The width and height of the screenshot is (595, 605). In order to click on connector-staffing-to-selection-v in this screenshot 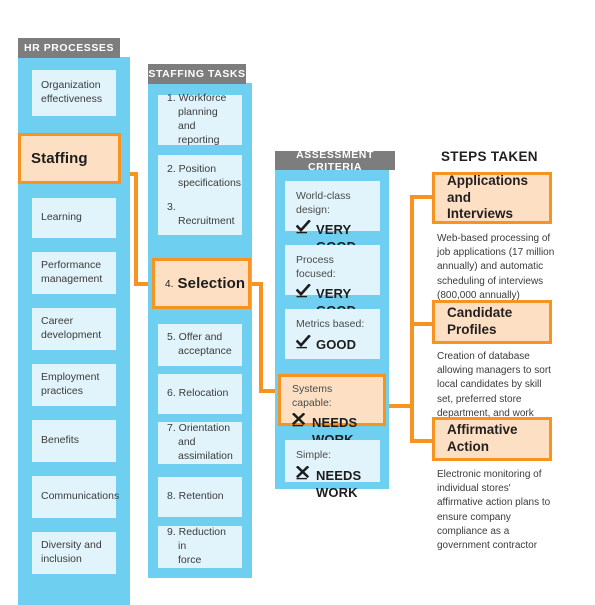, I will do `click(136, 229)`.